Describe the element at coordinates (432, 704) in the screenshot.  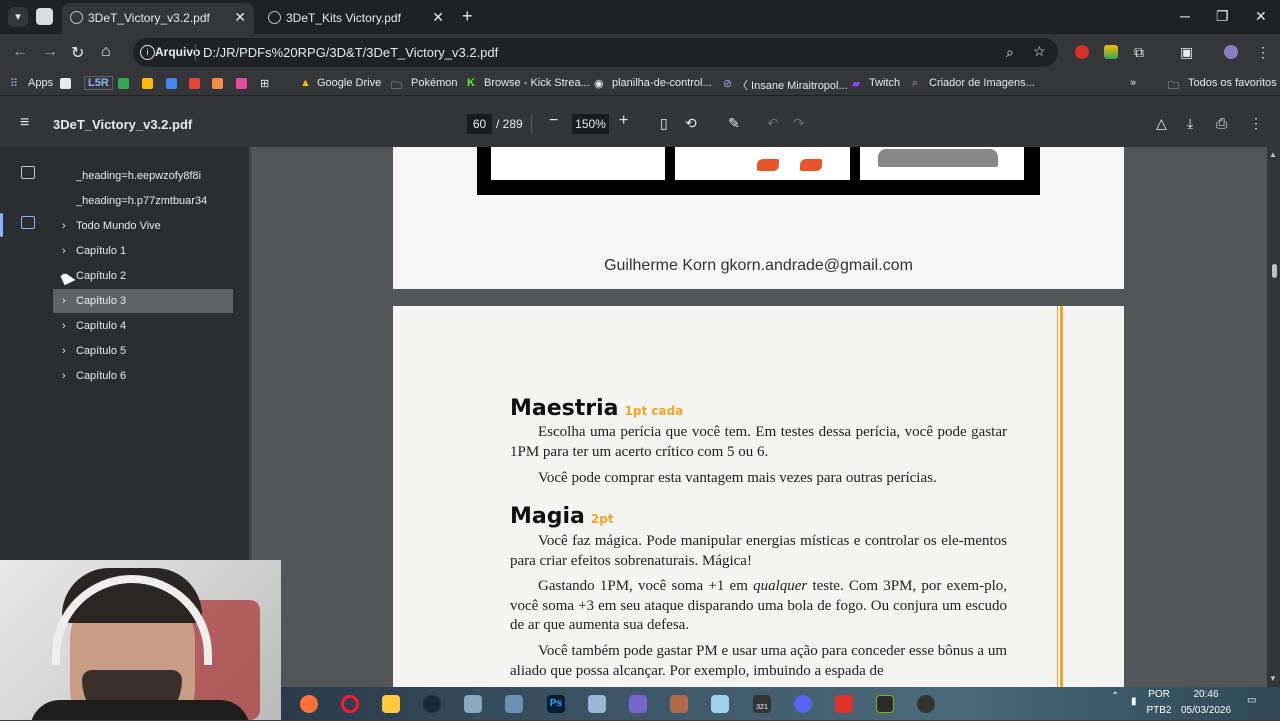
I see `steam-icon` at that location.